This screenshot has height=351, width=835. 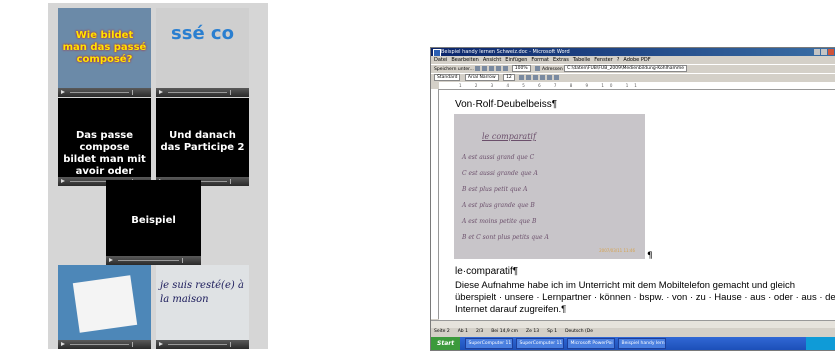 What do you see at coordinates (540, 60) in the screenshot?
I see `menu-item: Format` at bounding box center [540, 60].